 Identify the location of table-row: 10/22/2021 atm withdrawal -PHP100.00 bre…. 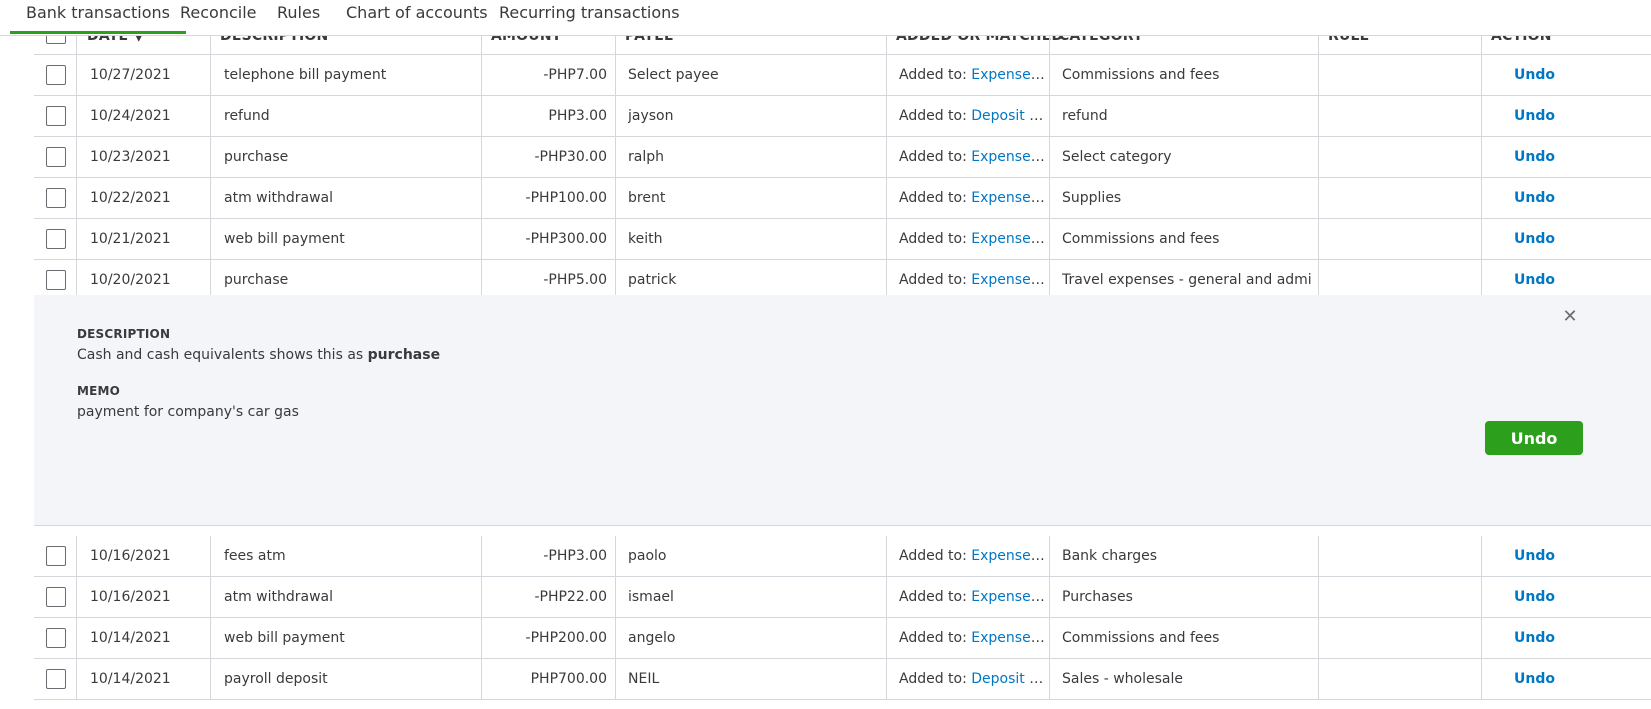
(842, 198).